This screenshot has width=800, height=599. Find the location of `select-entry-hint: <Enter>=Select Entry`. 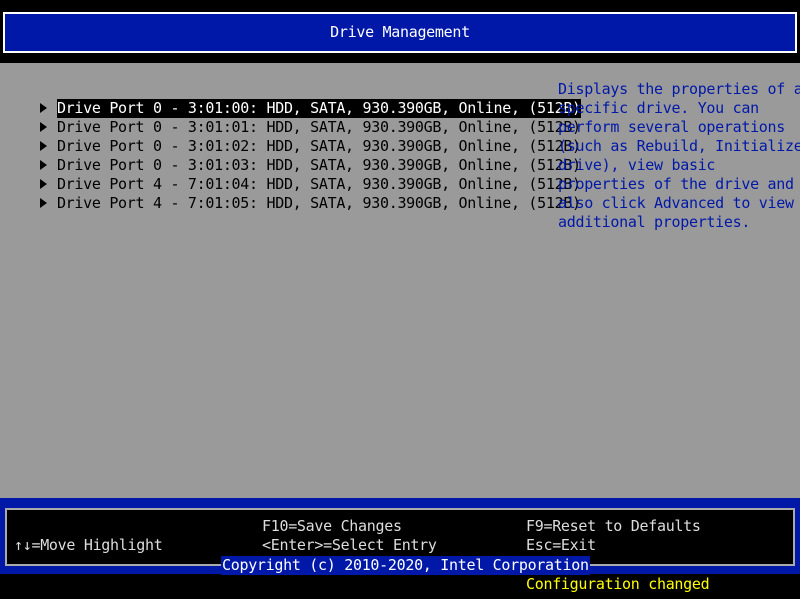

select-entry-hint: <Enter>=Select Entry is located at coordinates (349, 545).